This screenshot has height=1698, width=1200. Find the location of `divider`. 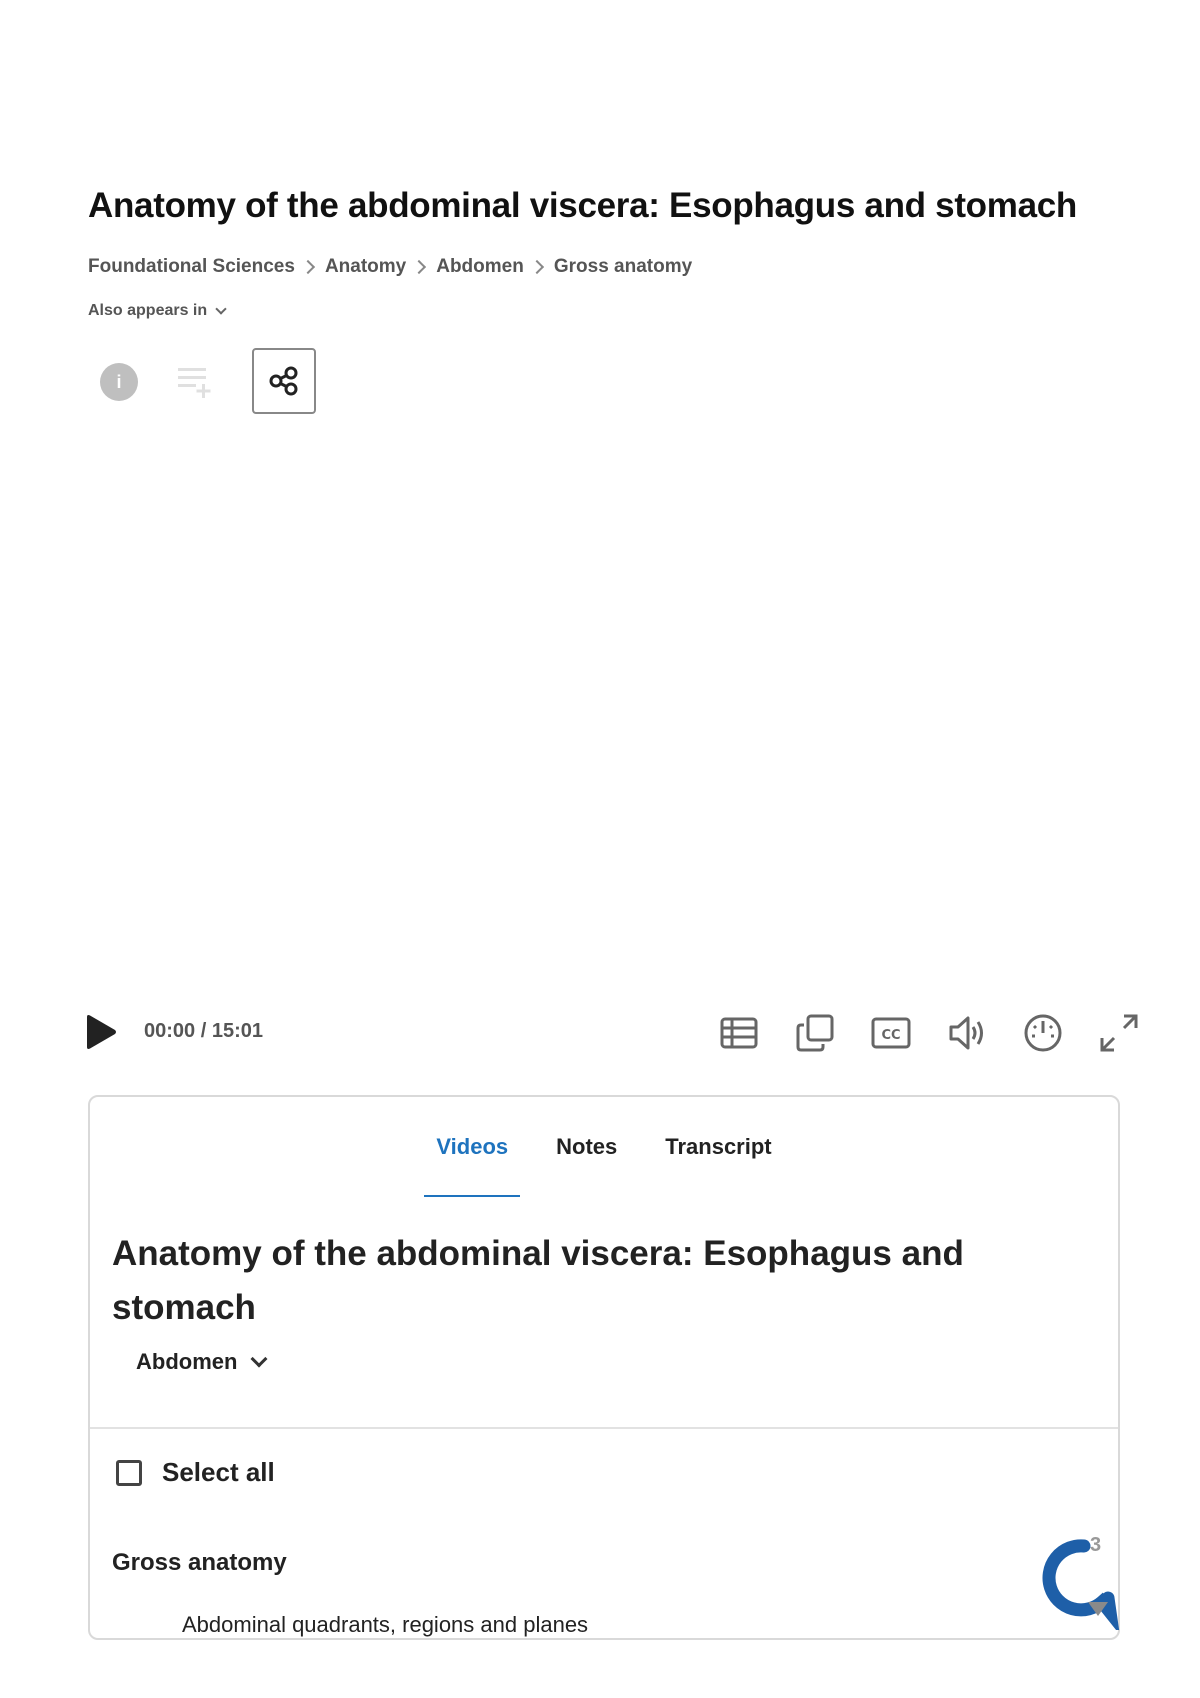

divider is located at coordinates (604, 1428).